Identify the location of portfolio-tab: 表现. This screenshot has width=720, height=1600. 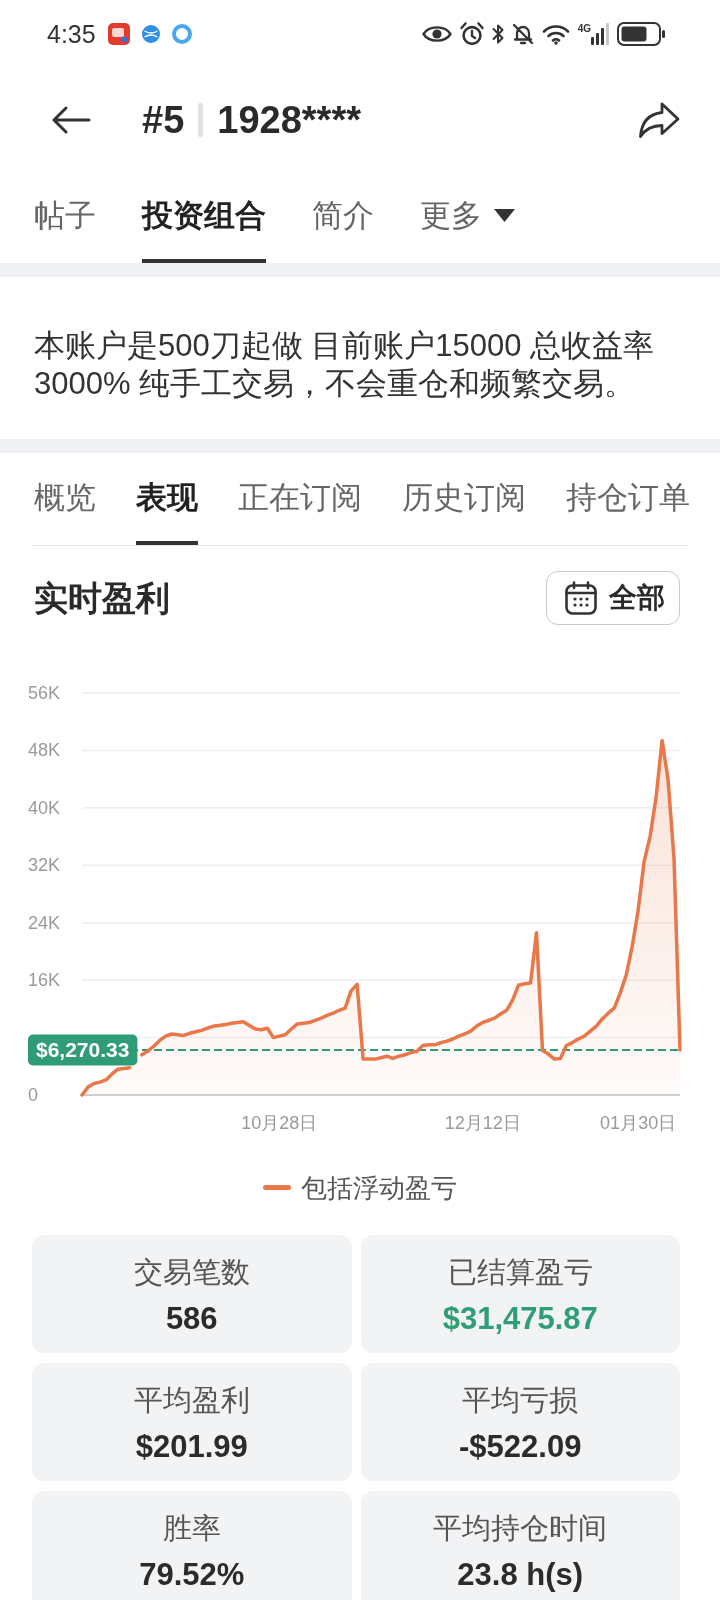
(167, 499).